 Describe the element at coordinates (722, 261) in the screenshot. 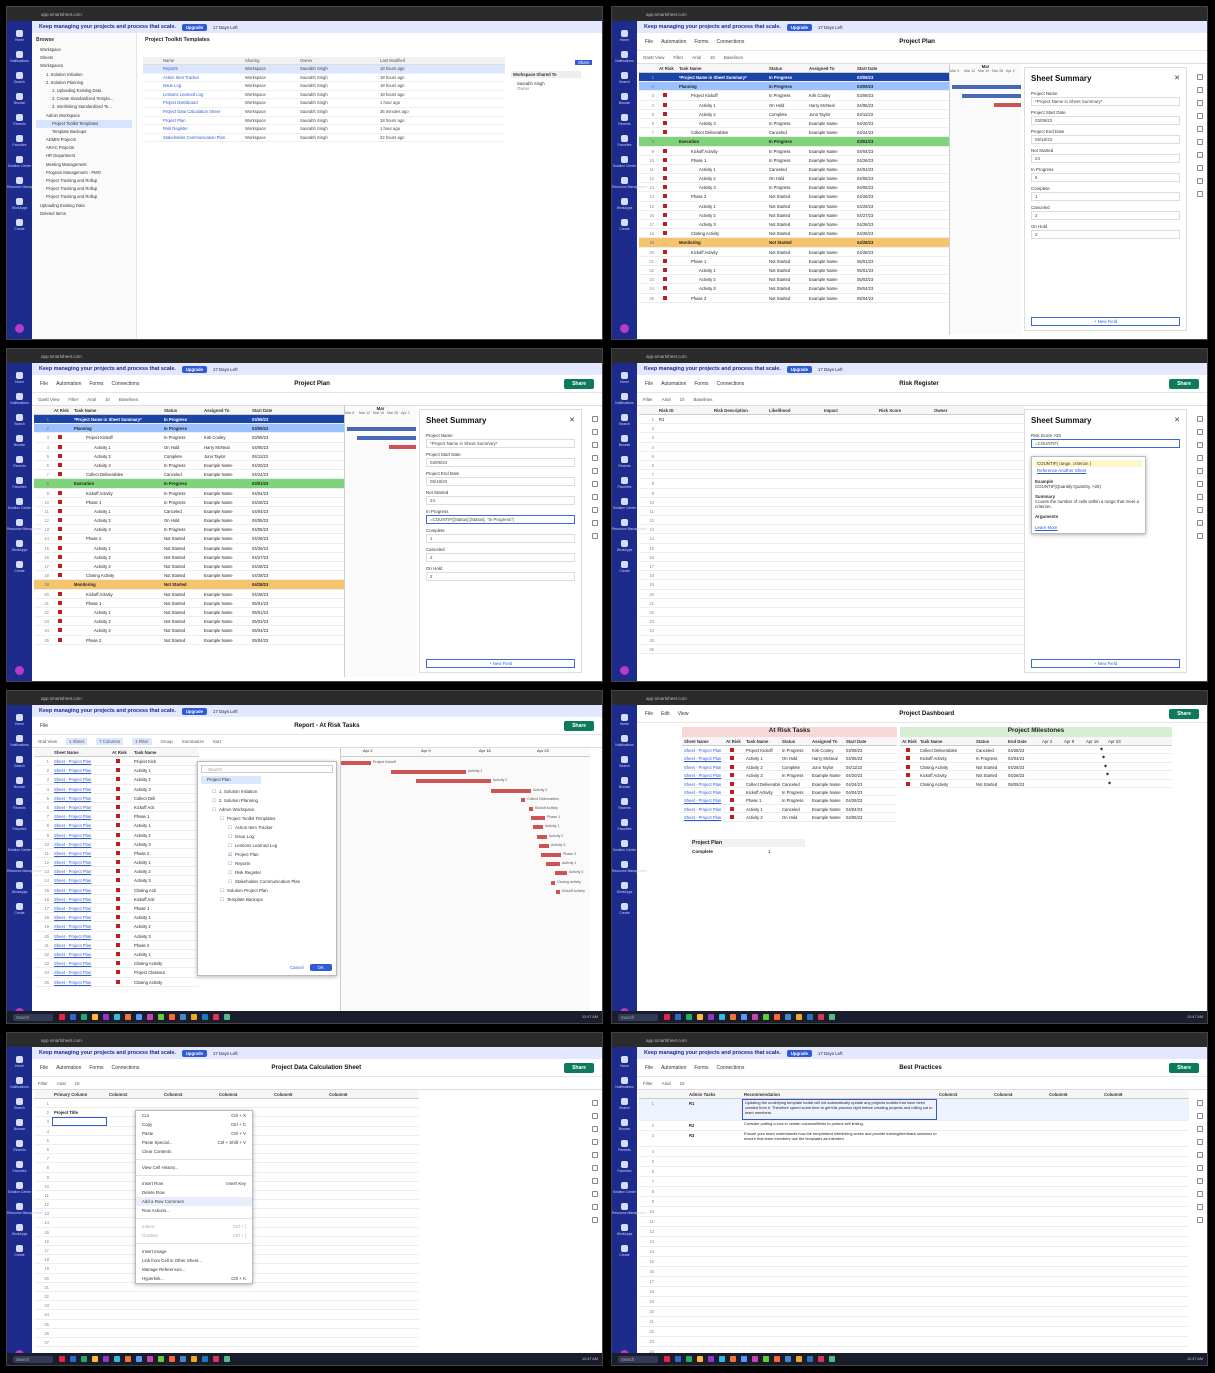

I see `task-name-cell: Phase 1` at that location.